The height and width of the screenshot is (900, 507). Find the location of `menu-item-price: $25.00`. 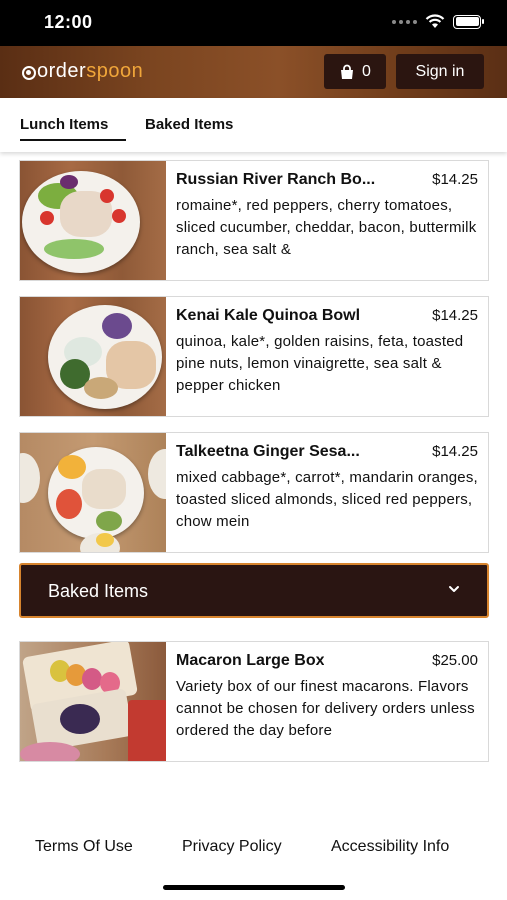

menu-item-price: $25.00 is located at coordinates (455, 660).